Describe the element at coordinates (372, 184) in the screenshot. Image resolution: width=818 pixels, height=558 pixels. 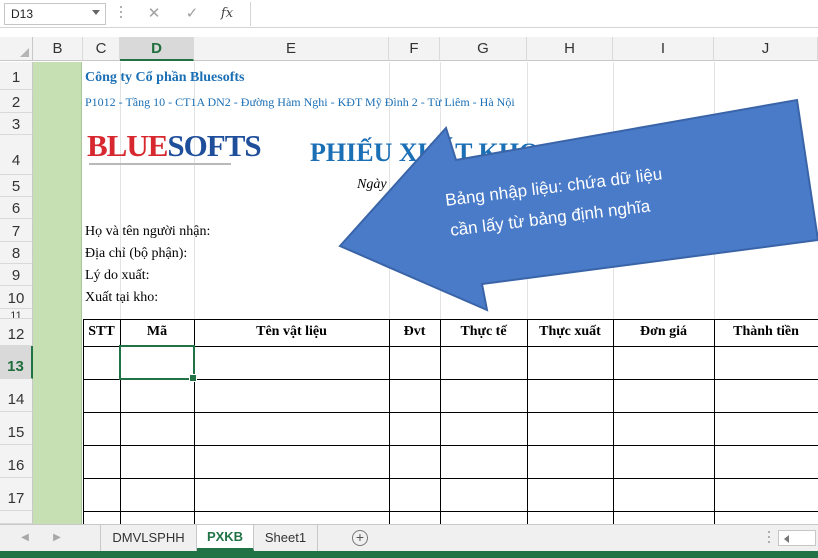
I see `document-date: Ngày` at that location.